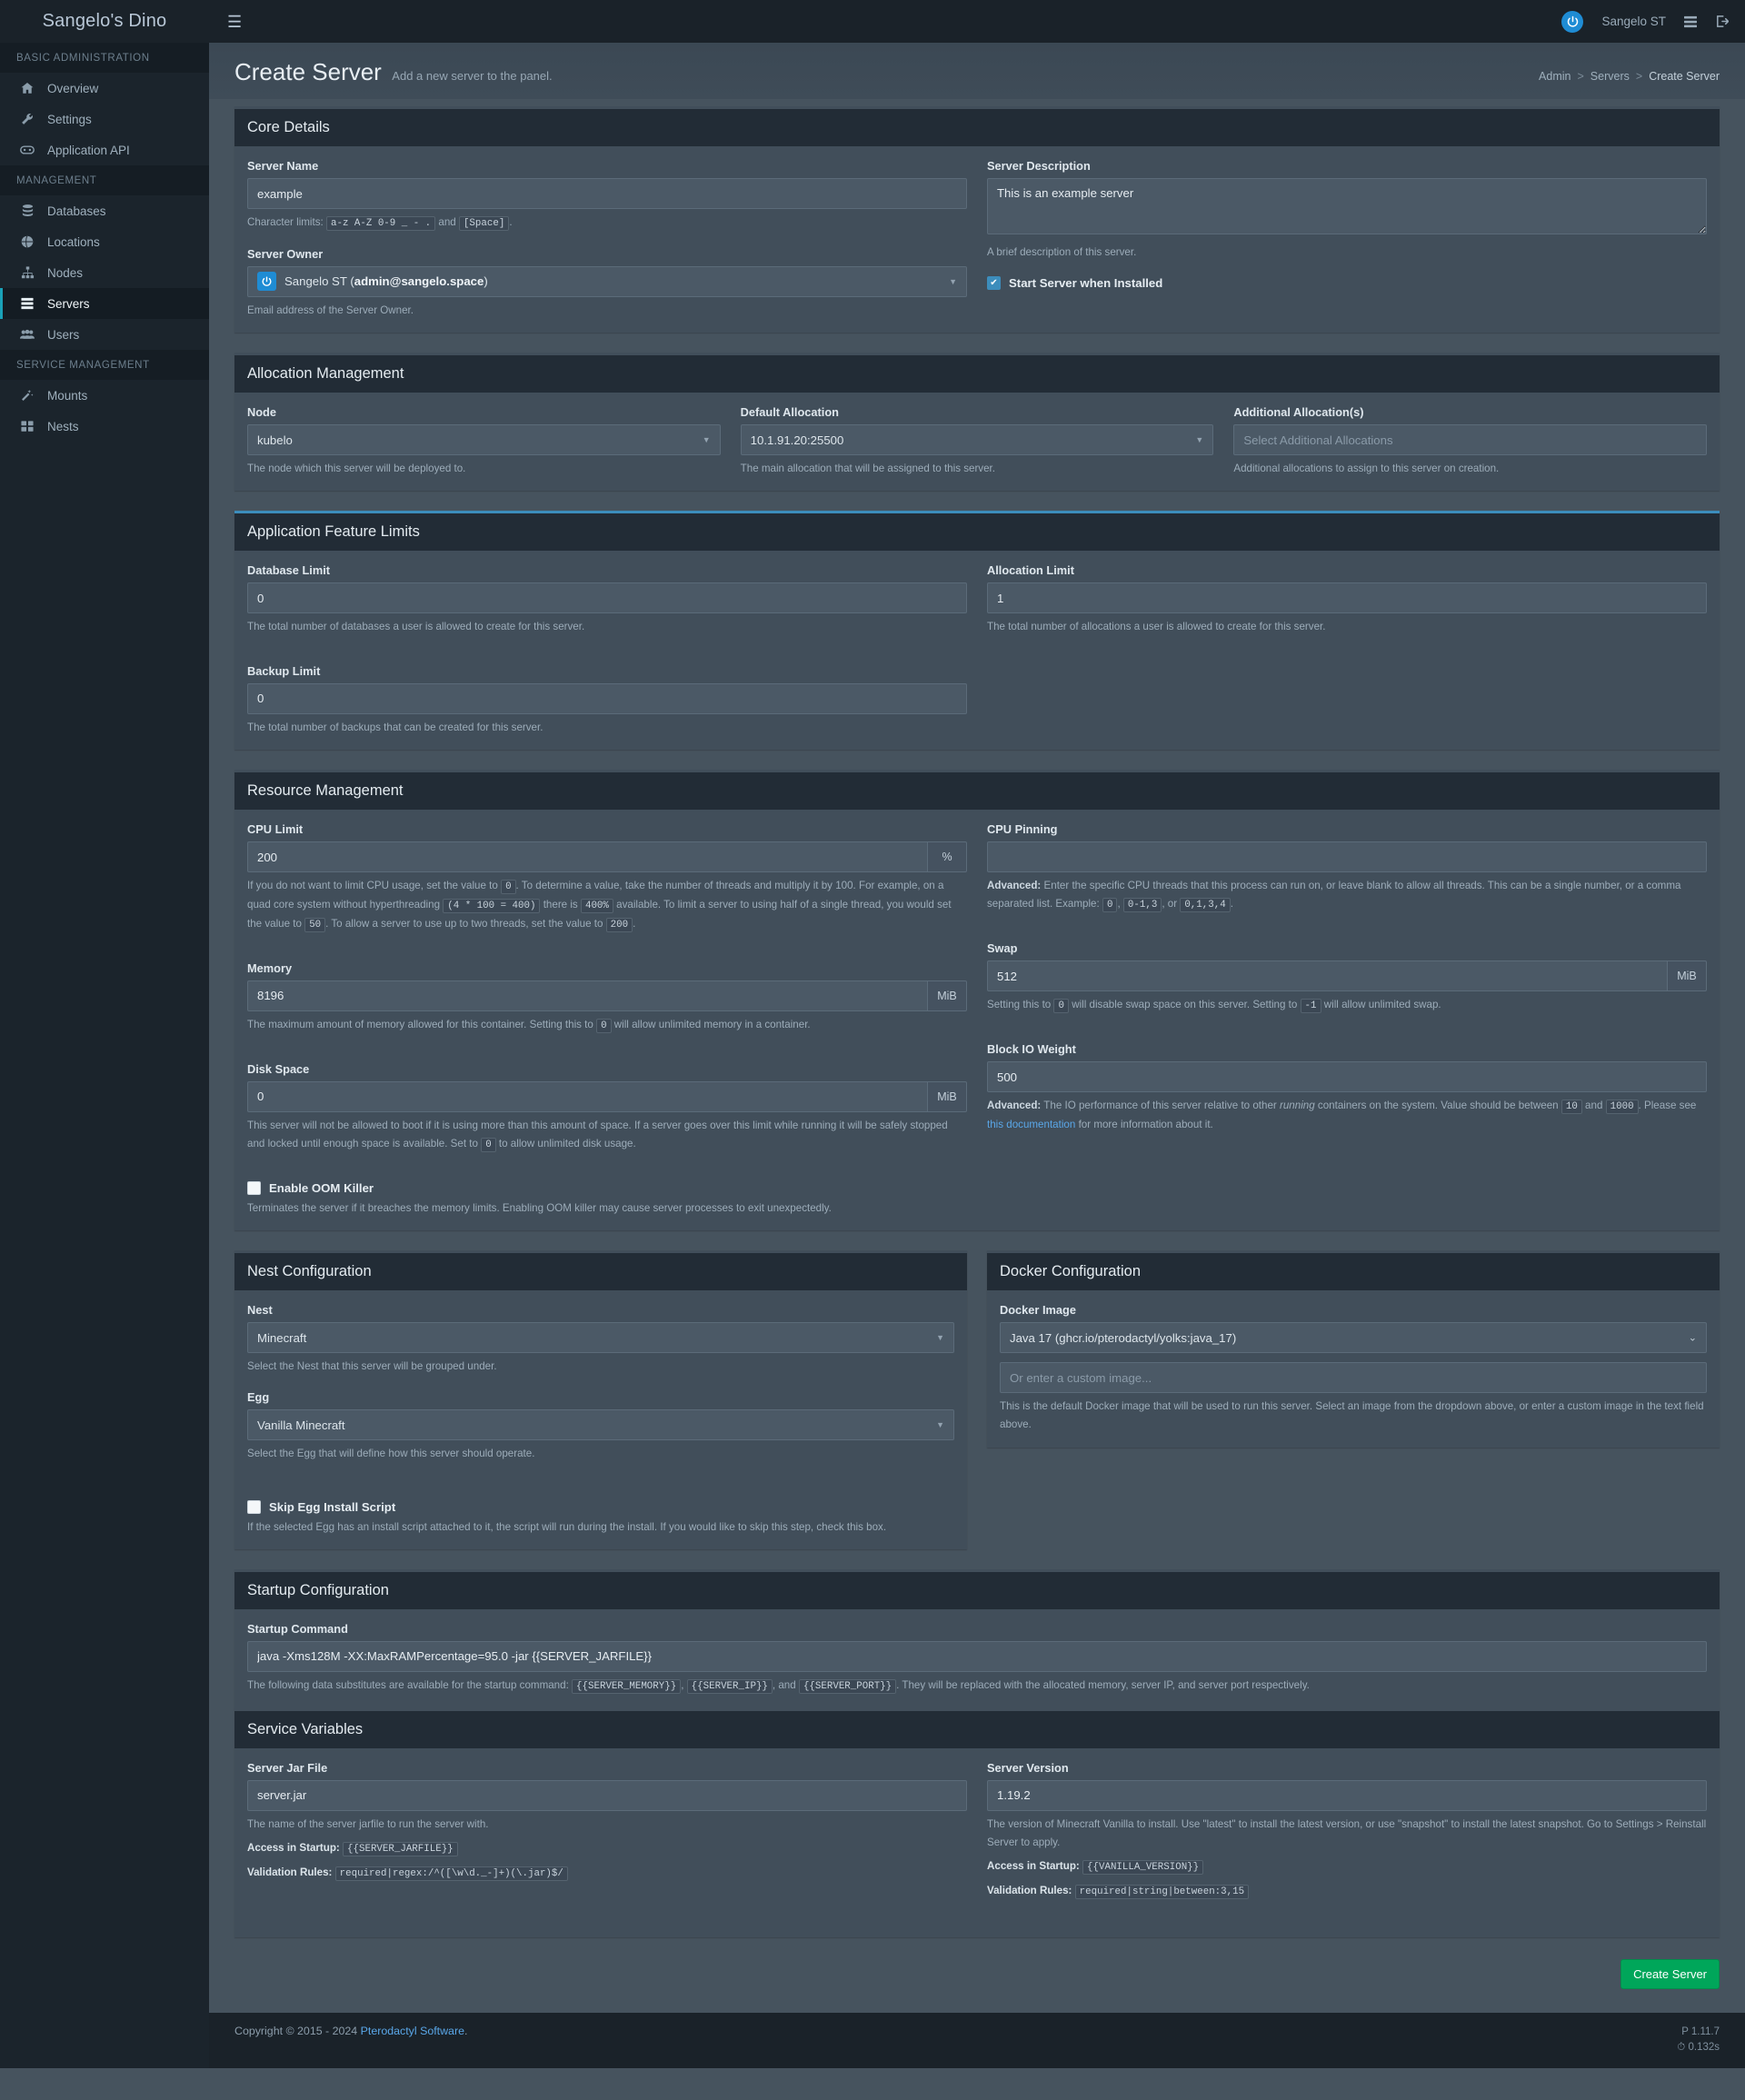 This screenshot has height=2100, width=1745. What do you see at coordinates (325, 791) in the screenshot?
I see `resource-management-title: Resource Management` at bounding box center [325, 791].